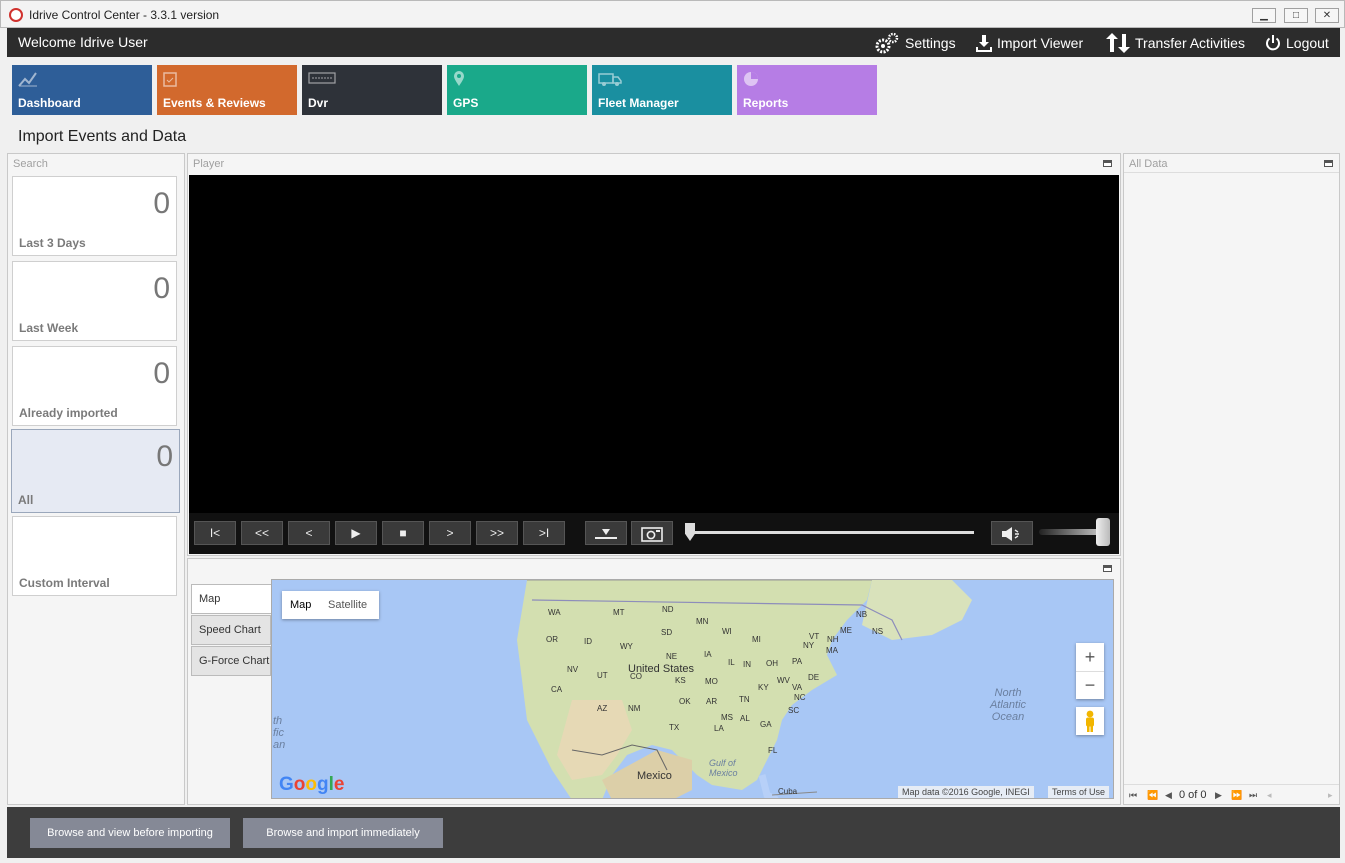 The width and height of the screenshot is (1345, 863). What do you see at coordinates (626, 646) in the screenshot?
I see `state-label: WY` at bounding box center [626, 646].